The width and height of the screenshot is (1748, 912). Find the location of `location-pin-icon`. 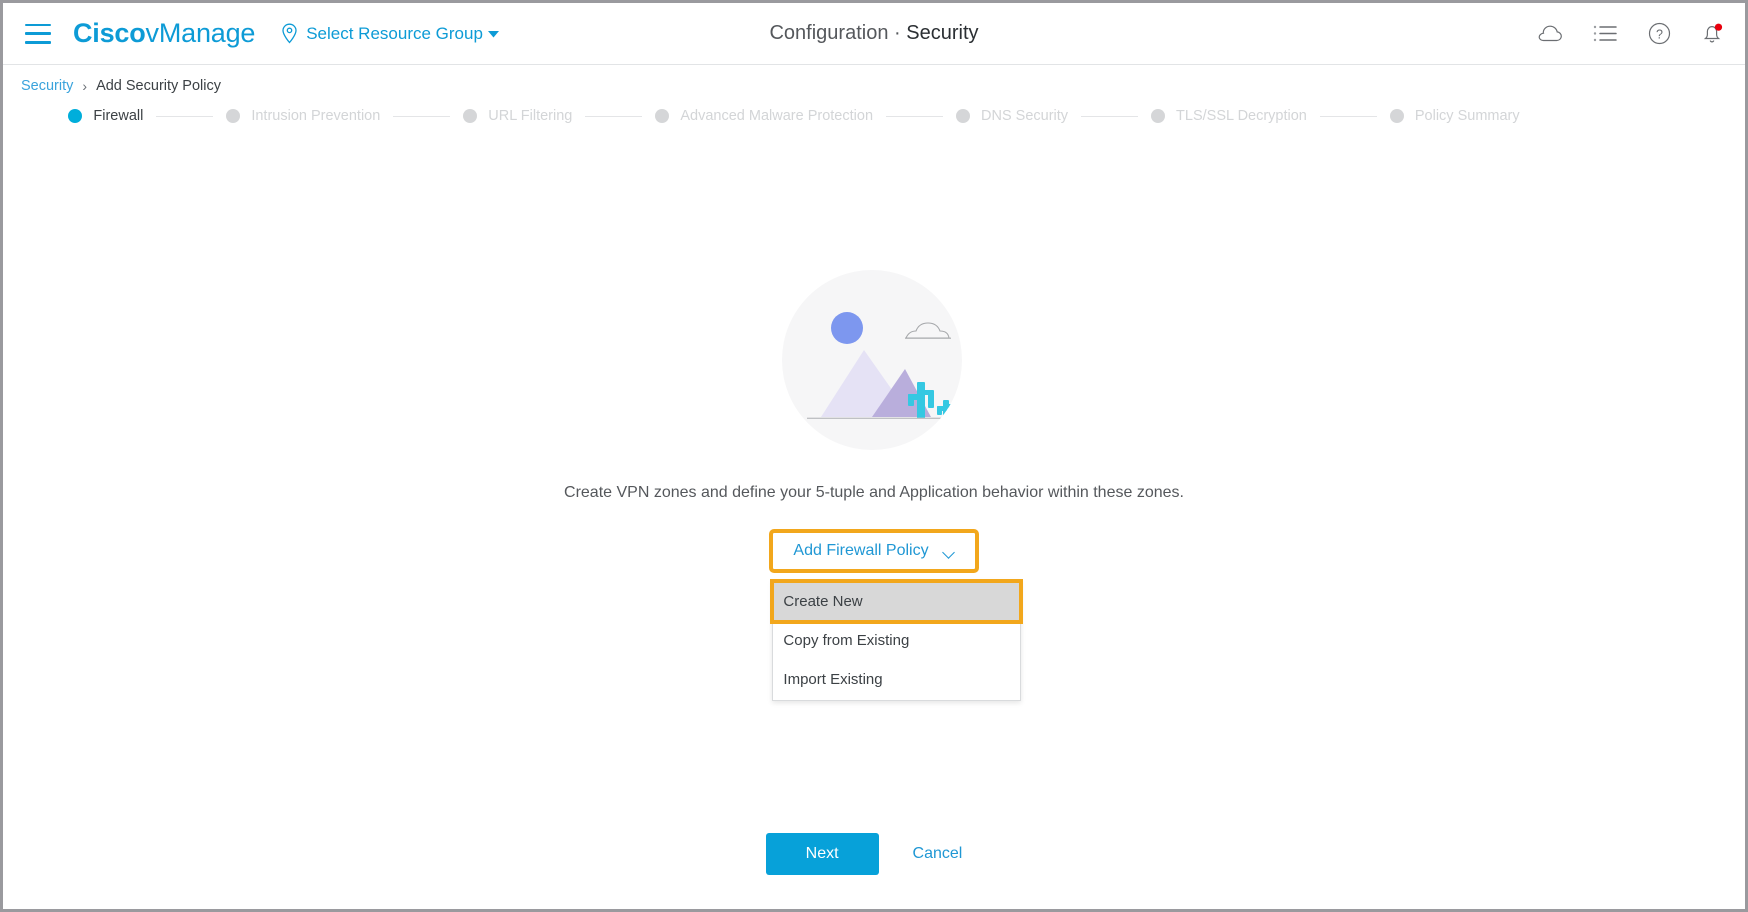

location-pin-icon is located at coordinates (289, 33).